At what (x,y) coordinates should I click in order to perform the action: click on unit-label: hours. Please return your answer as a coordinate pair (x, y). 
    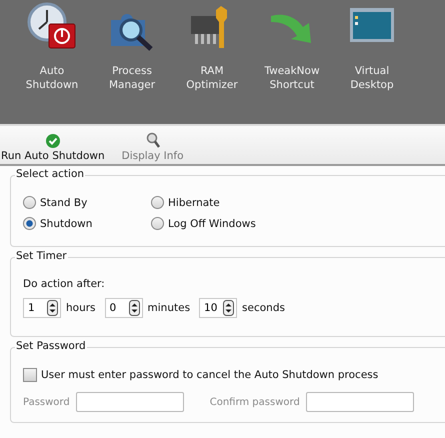
    Looking at the image, I should click on (81, 308).